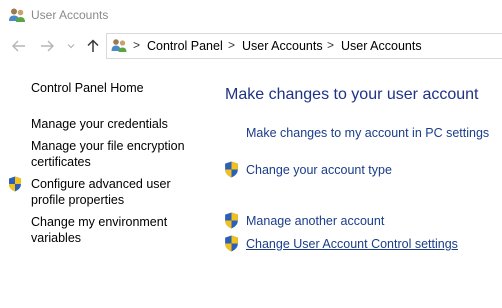  I want to click on breadcrumb-user-accounts-current: User Accounts, so click(381, 46).